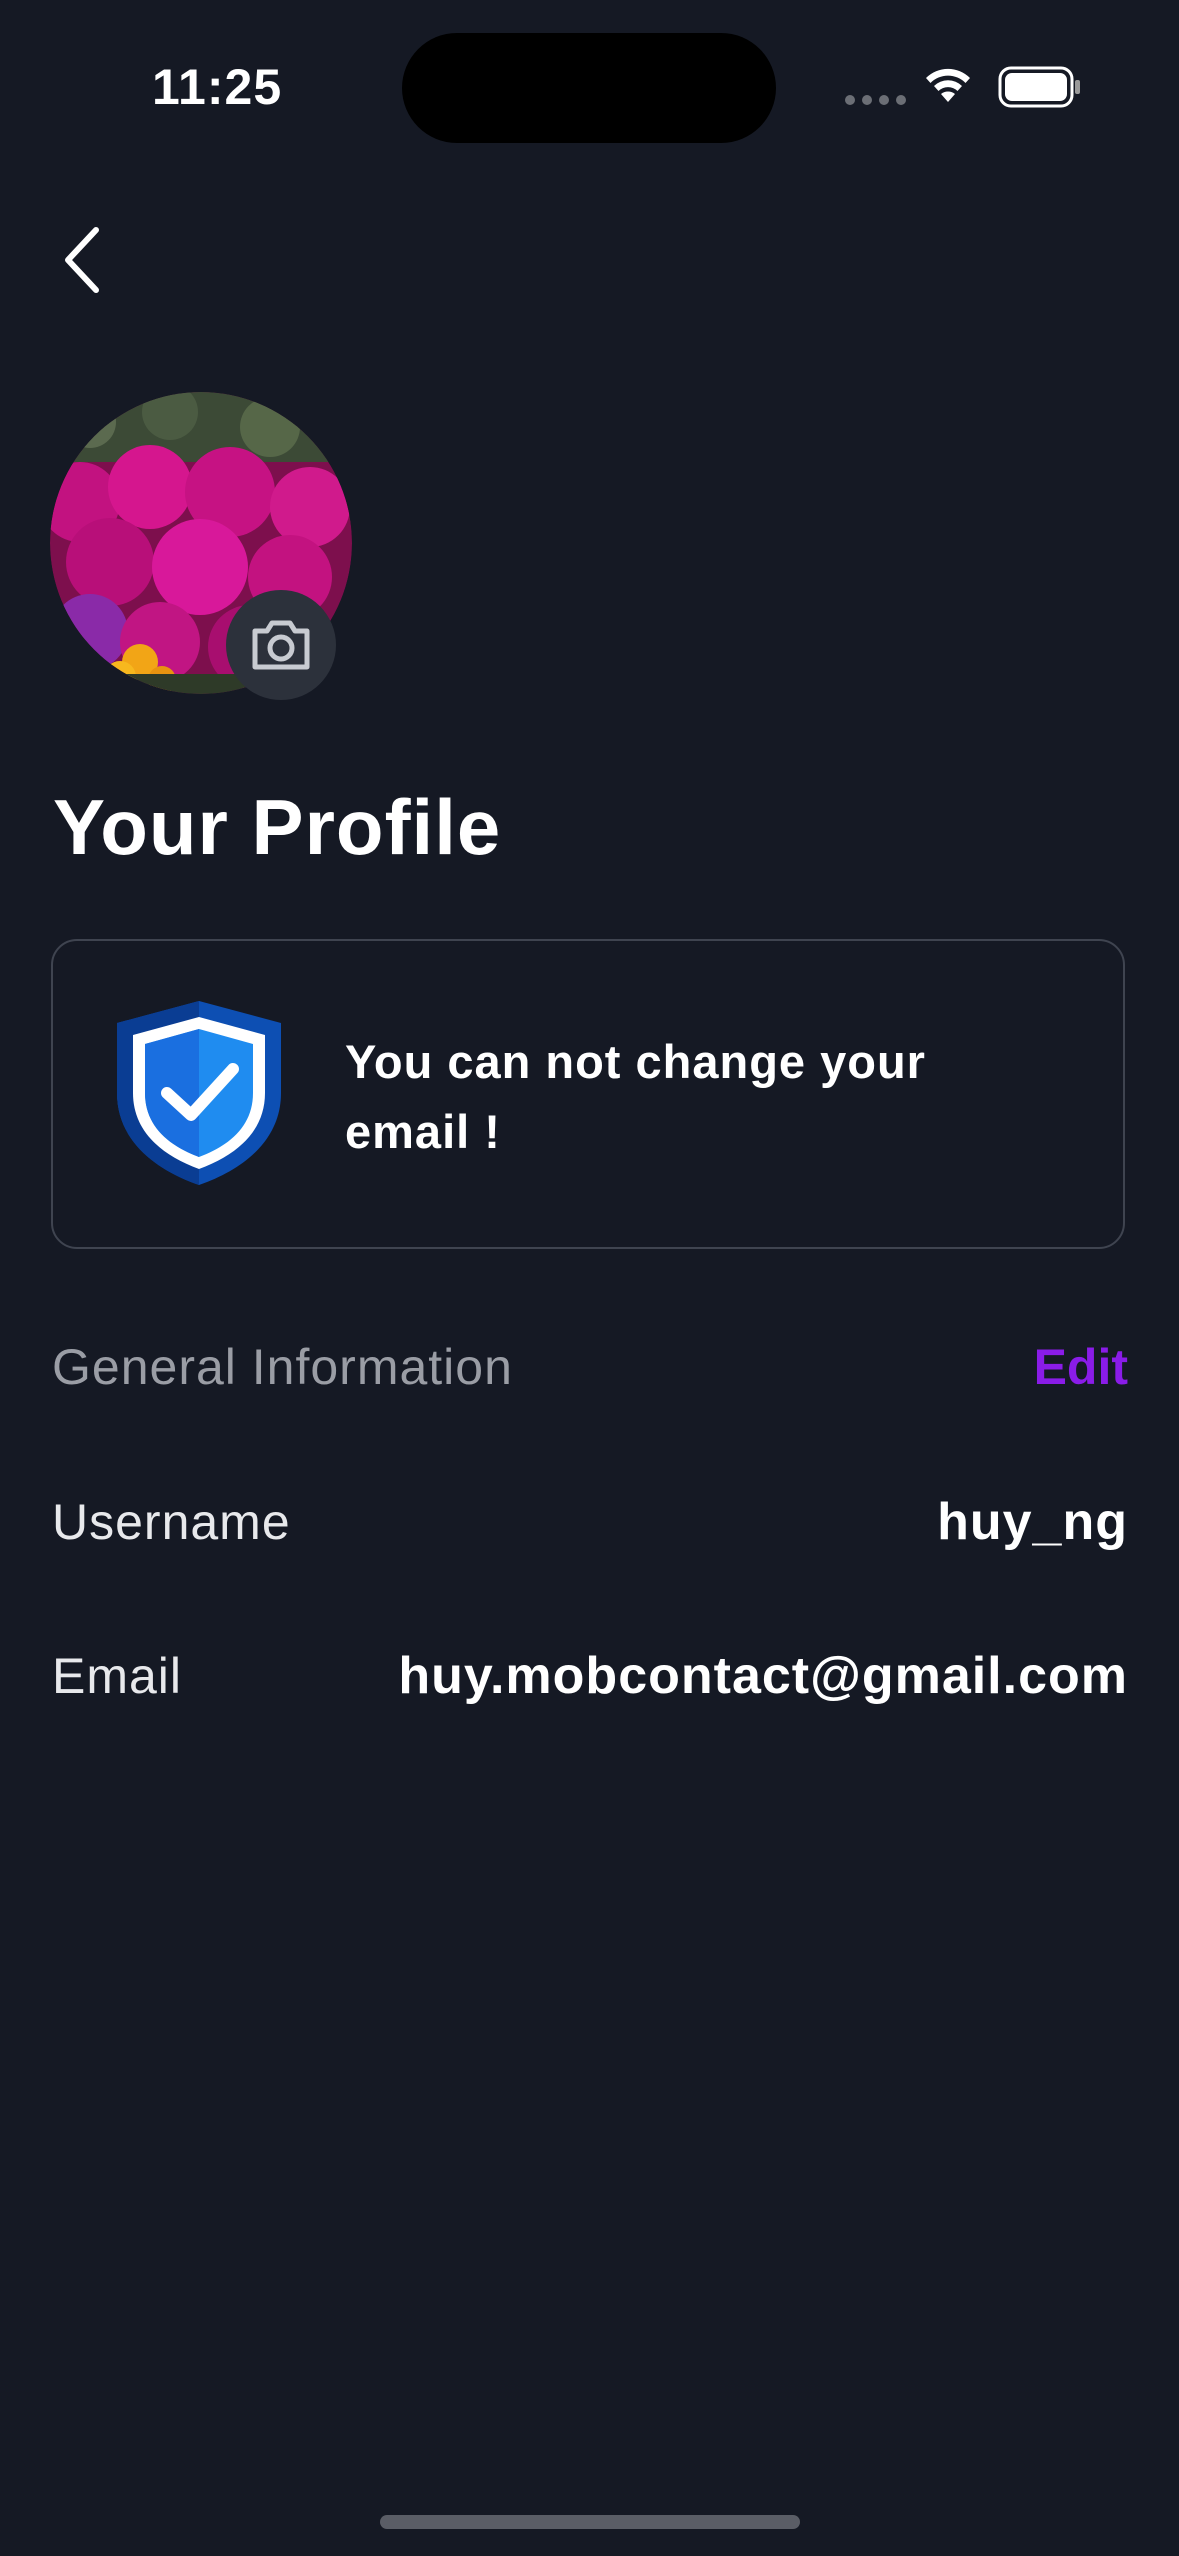 The image size is (1179, 2556). I want to click on general-information-header: General Information Edit, so click(590, 1367).